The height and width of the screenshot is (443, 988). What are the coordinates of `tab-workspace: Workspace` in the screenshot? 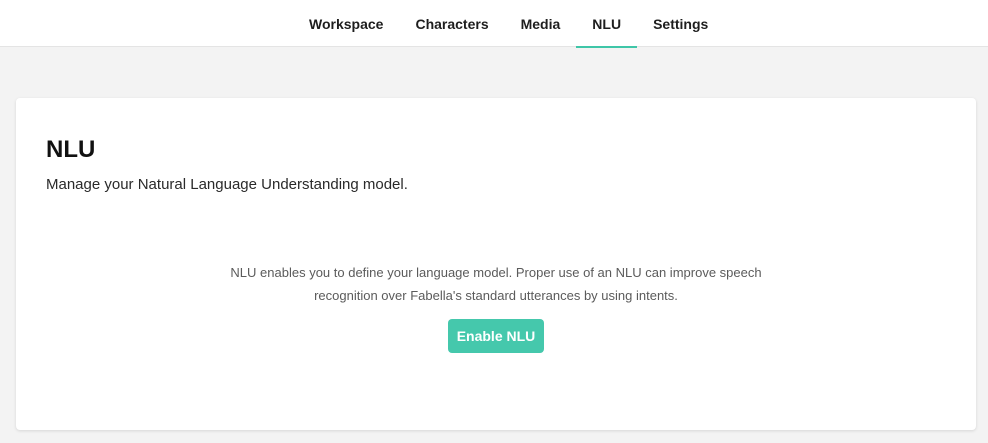 It's located at (346, 23).